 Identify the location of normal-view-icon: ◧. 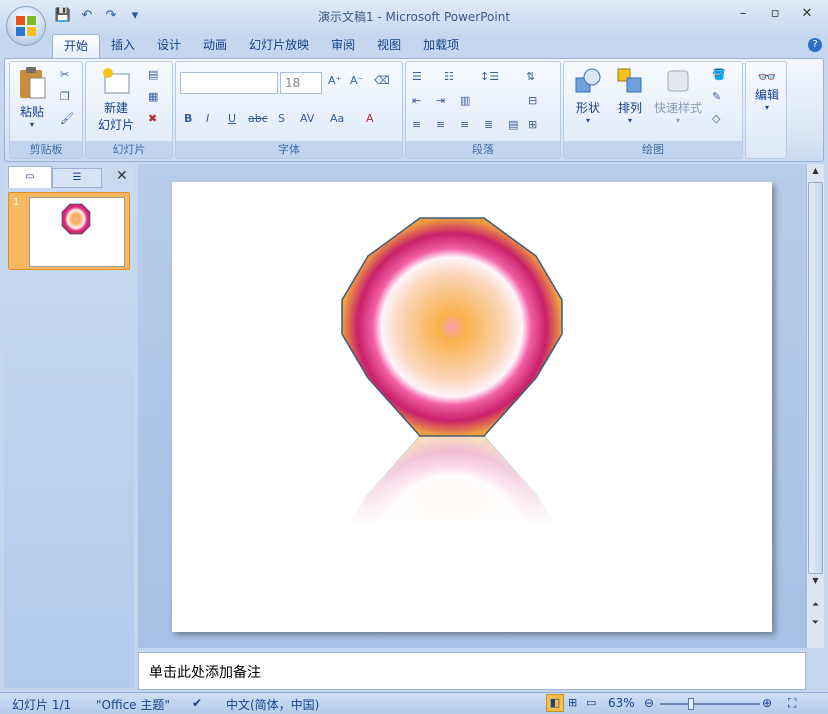
(555, 703).